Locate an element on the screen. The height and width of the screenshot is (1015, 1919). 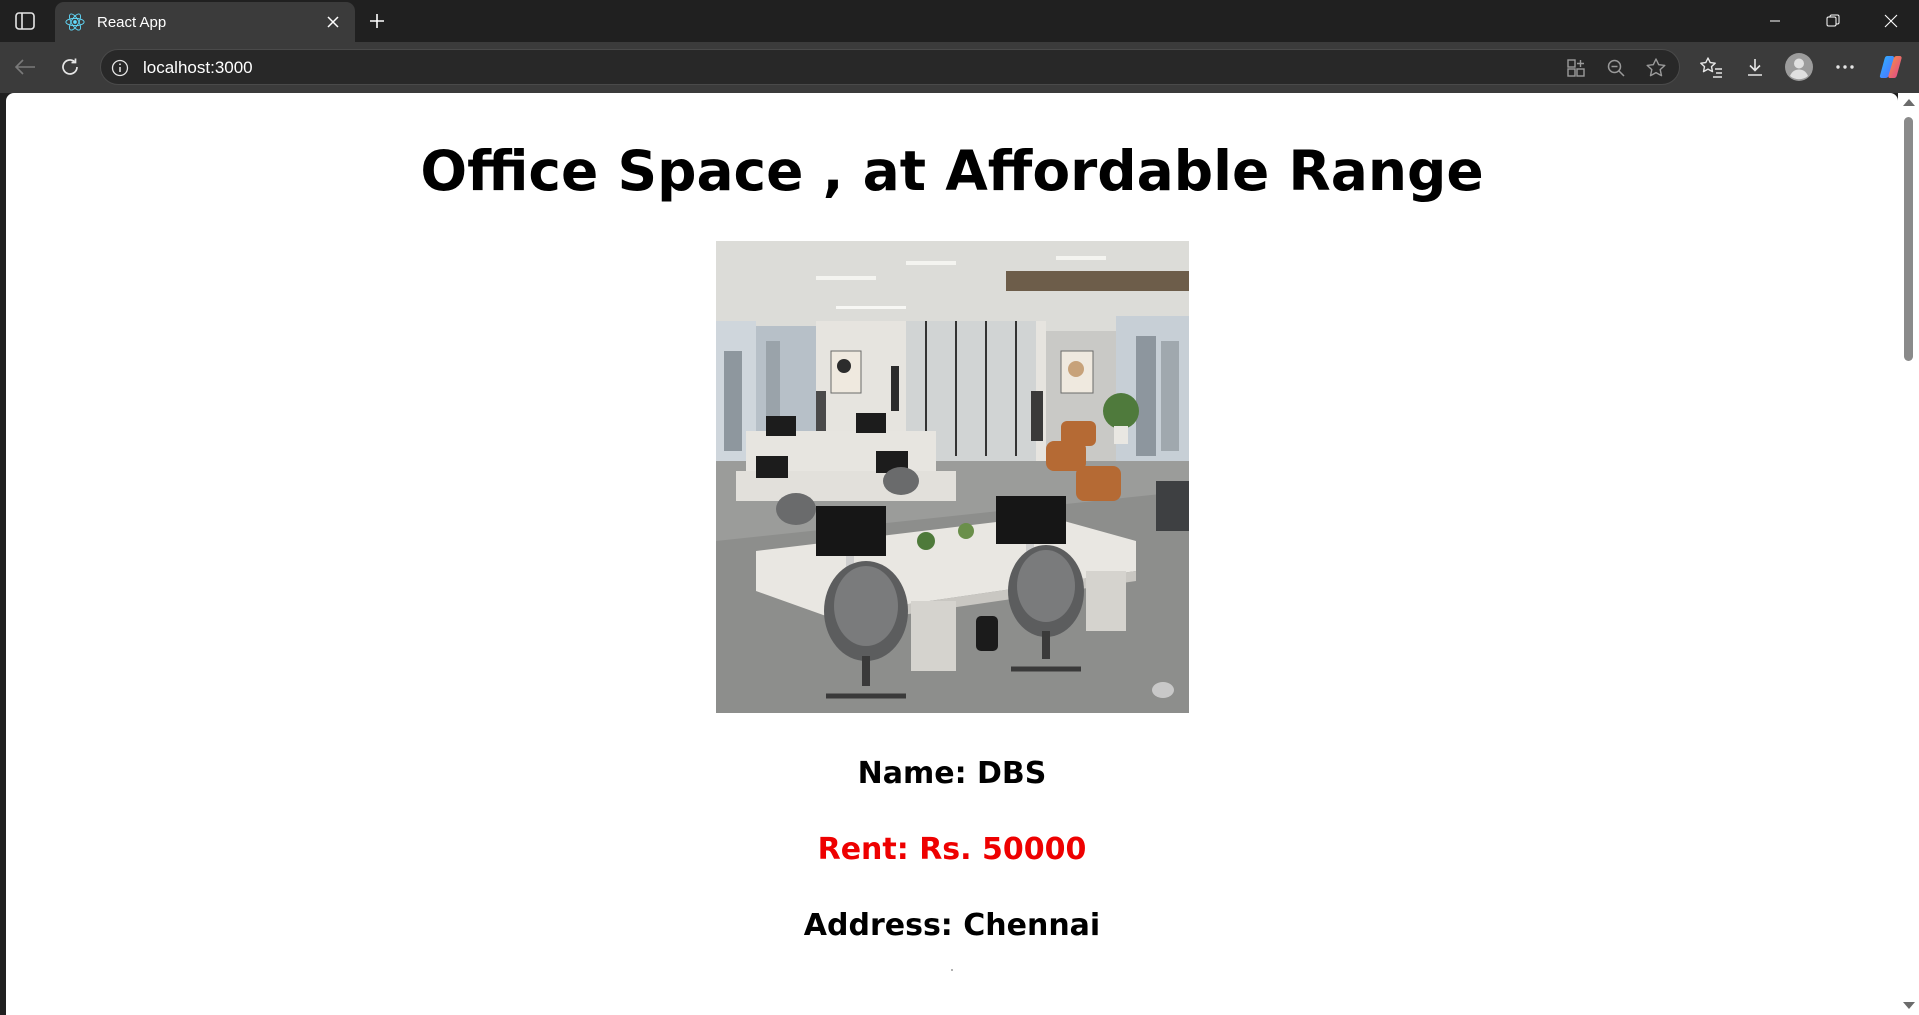
restore-icon is located at coordinates (1833, 21).